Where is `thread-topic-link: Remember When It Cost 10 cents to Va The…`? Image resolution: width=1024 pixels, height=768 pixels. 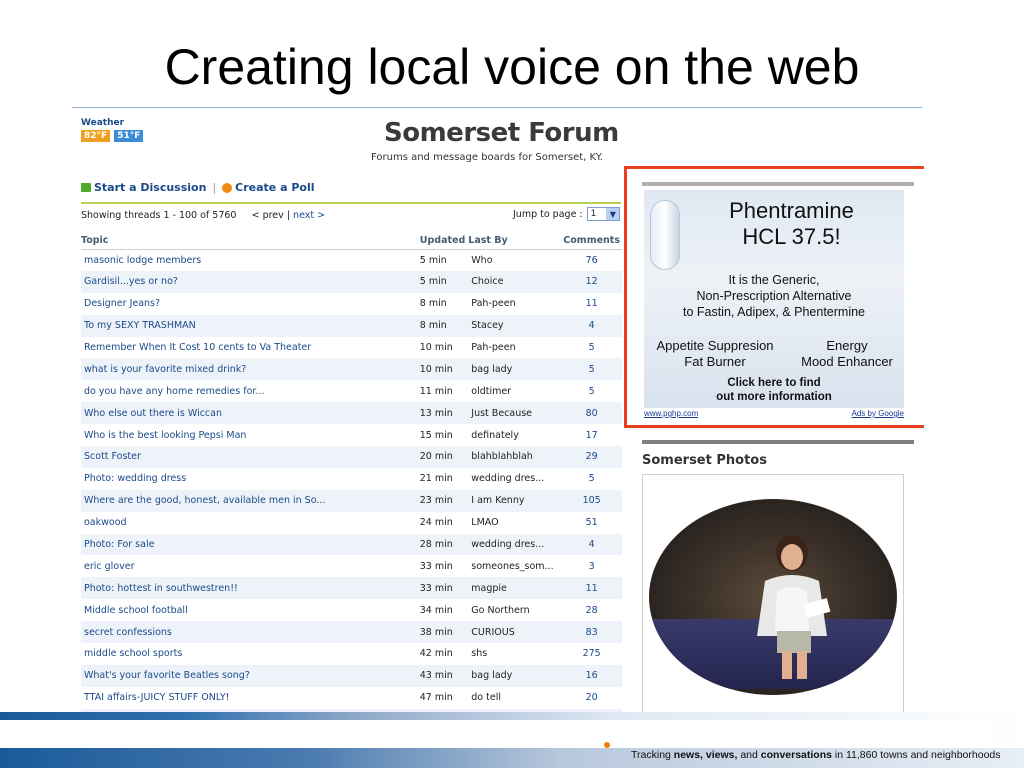 thread-topic-link: Remember When It Cost 10 cents to Va The… is located at coordinates (250, 348).